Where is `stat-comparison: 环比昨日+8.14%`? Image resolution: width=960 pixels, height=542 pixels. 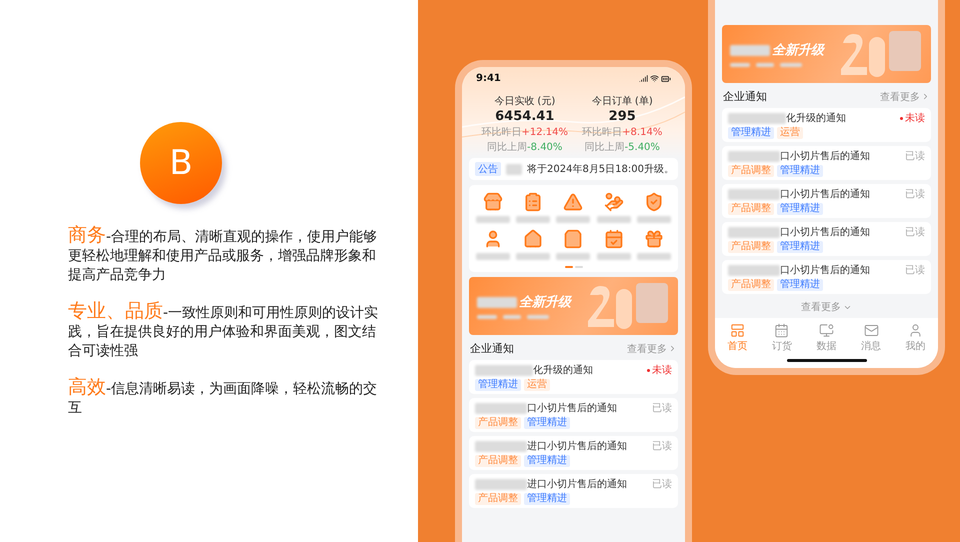
stat-comparison: 环比昨日+8.14% is located at coordinates (622, 132).